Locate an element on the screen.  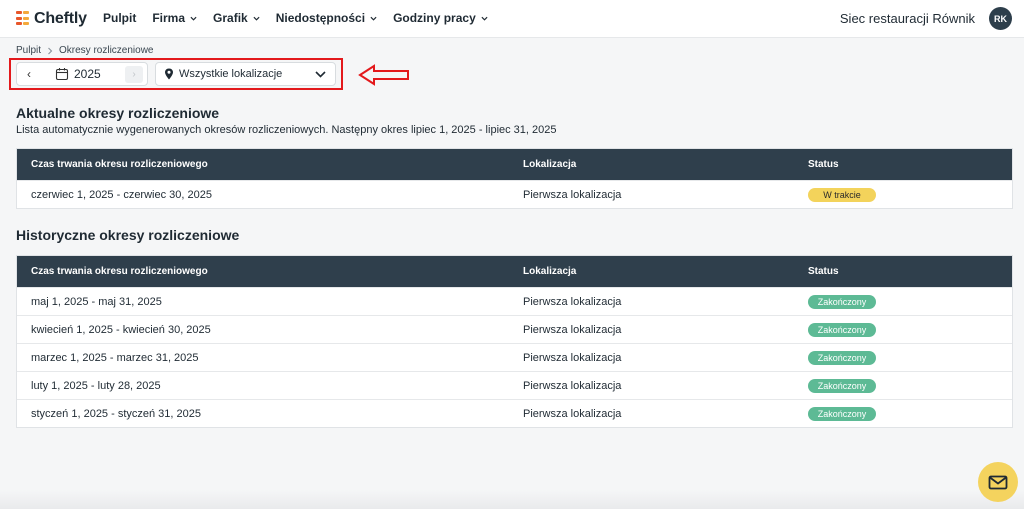
year-picker: ‹ 2025 › is located at coordinates (82, 74).